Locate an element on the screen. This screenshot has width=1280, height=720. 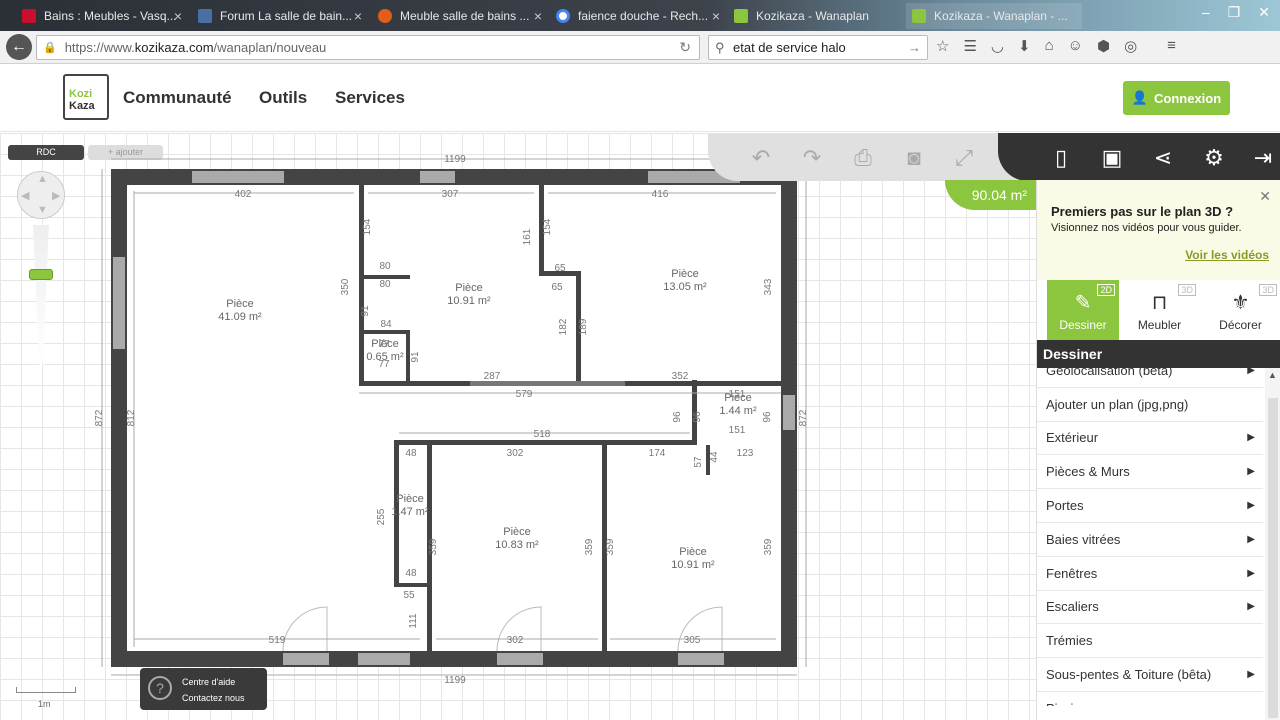
back-button: ← is located at coordinates (19, 47).